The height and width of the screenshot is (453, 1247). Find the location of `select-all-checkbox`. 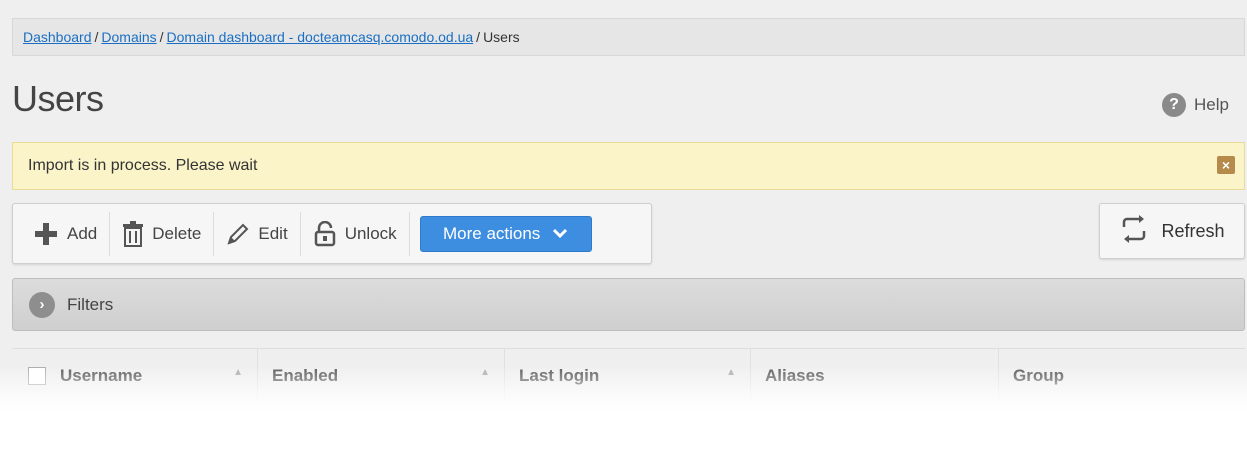

select-all-checkbox is located at coordinates (37, 376).